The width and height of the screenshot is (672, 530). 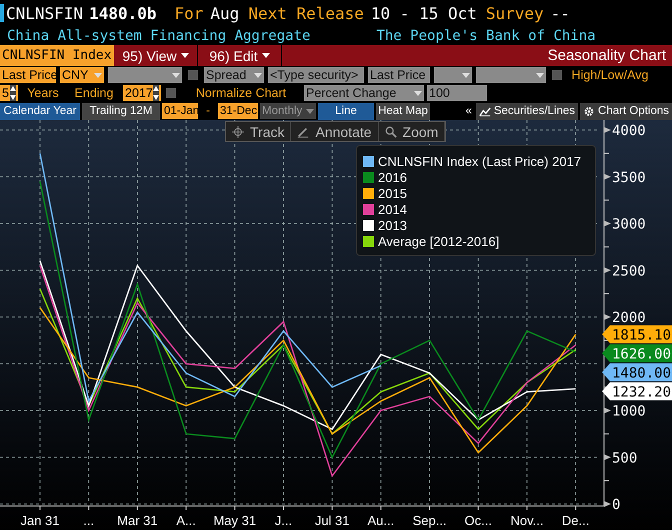 What do you see at coordinates (607, 56) in the screenshot?
I see `chart-title: Seasonality Chart` at bounding box center [607, 56].